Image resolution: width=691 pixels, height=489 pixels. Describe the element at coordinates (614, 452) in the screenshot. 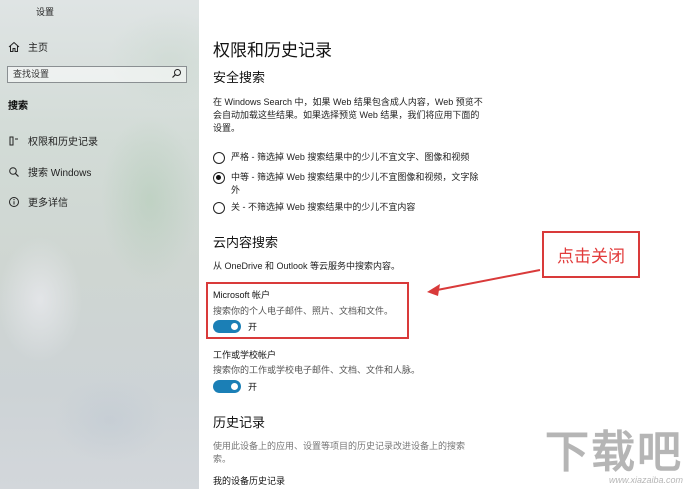

I see `watermark-text: 下载吧` at that location.